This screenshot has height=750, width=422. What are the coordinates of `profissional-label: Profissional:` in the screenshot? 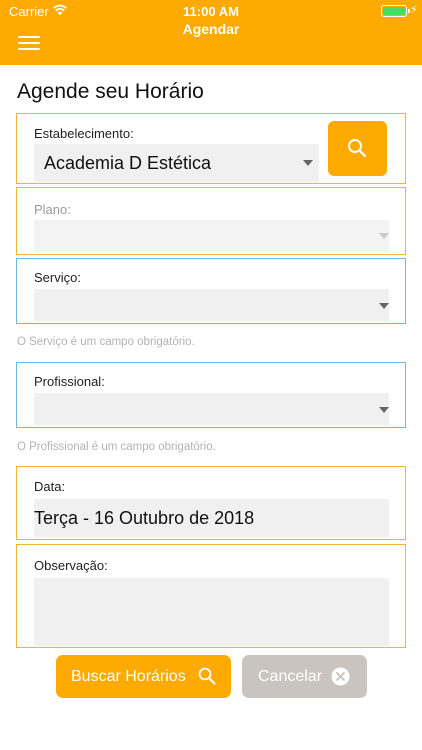 It's located at (69, 381).